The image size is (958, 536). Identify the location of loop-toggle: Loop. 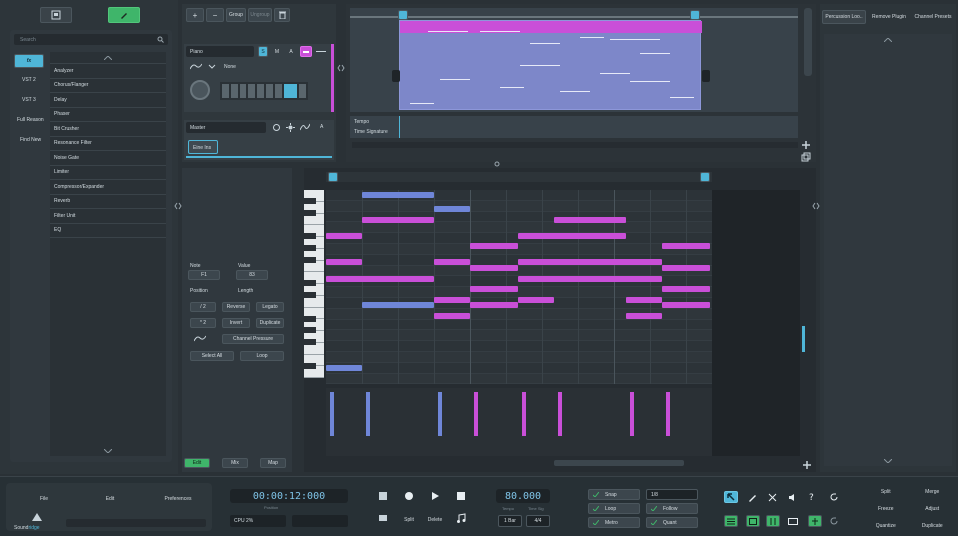
(614, 508).